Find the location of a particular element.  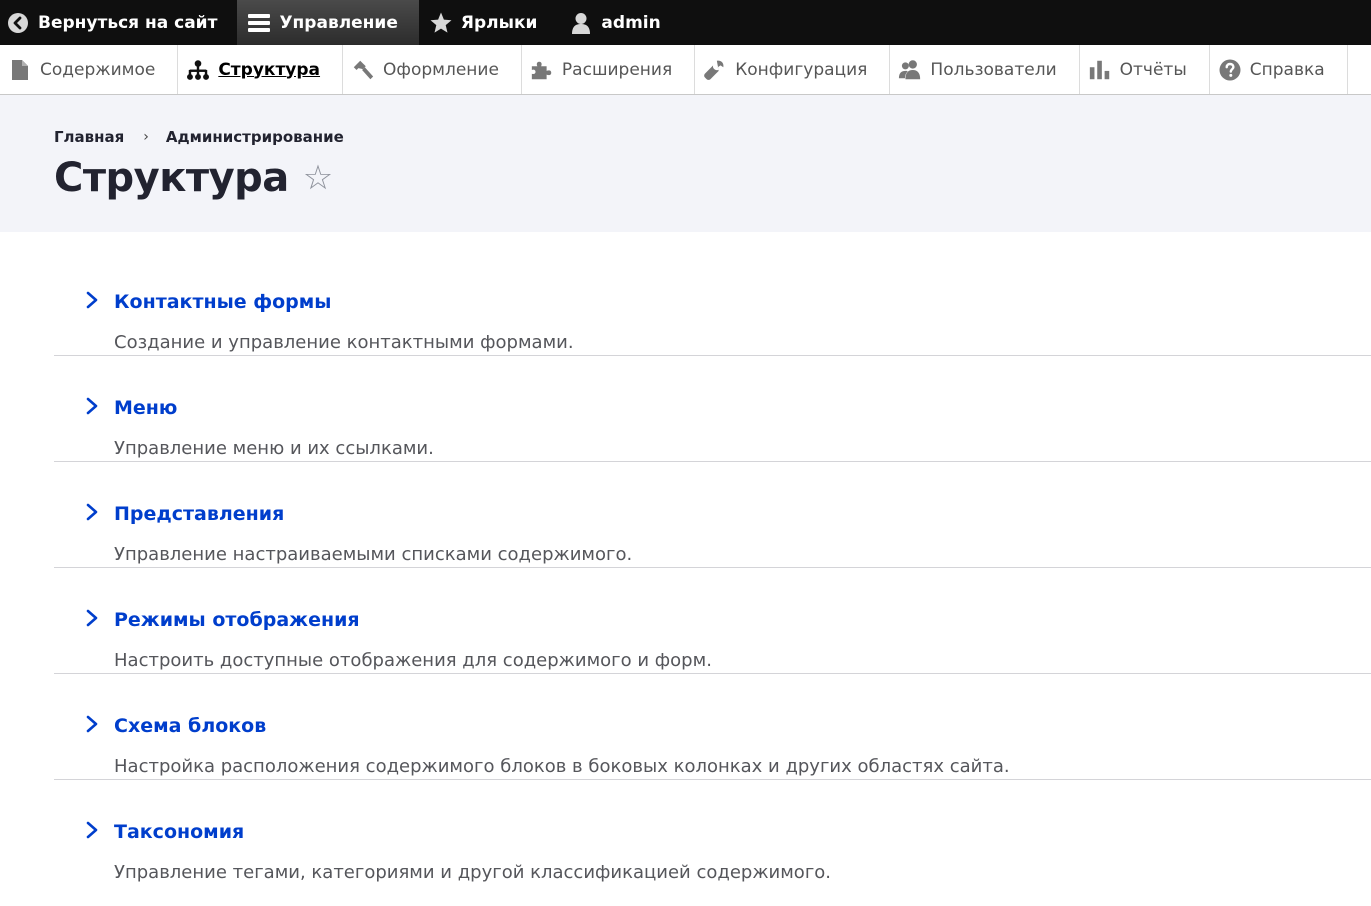

list-item-description: Управление меню и их ссылками. is located at coordinates (274, 448).